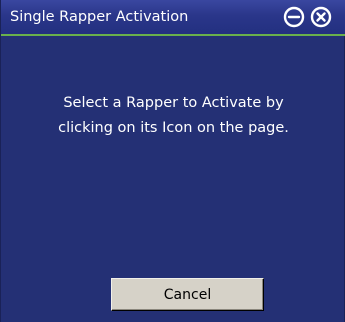  What do you see at coordinates (173, 128) in the screenshot?
I see `message-line-2: clicking on its Icon on the page.` at bounding box center [173, 128].